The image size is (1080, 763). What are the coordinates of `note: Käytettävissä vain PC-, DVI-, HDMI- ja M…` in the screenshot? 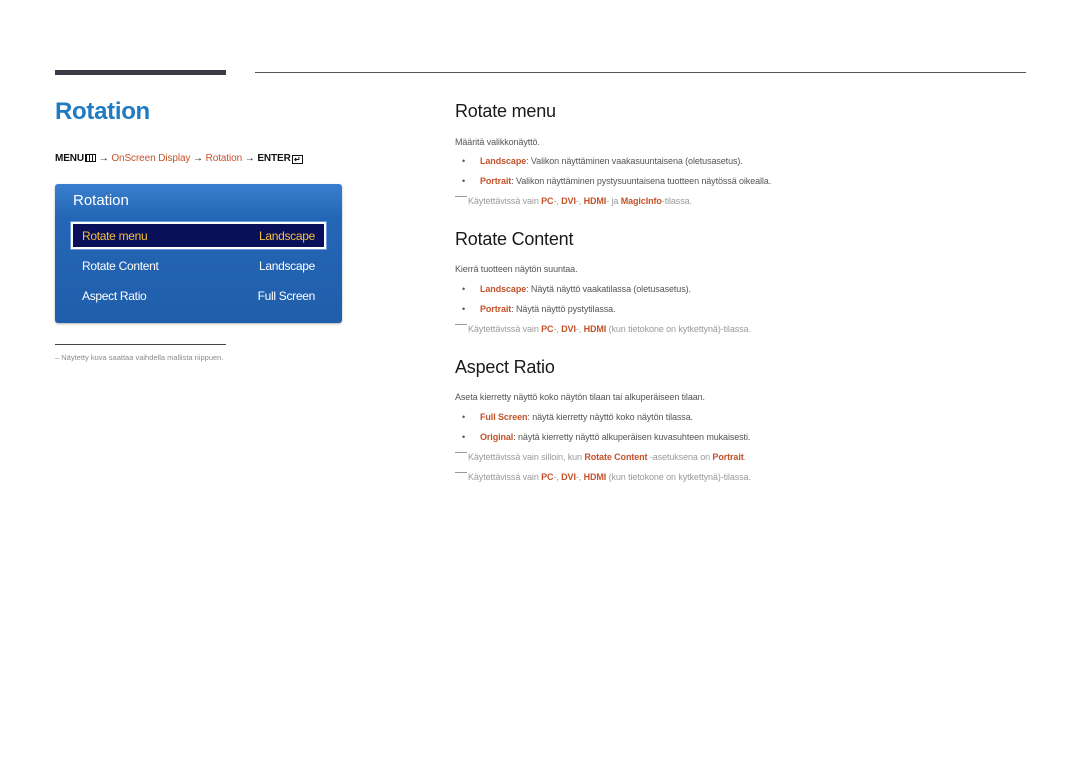 It's located at (573, 201).